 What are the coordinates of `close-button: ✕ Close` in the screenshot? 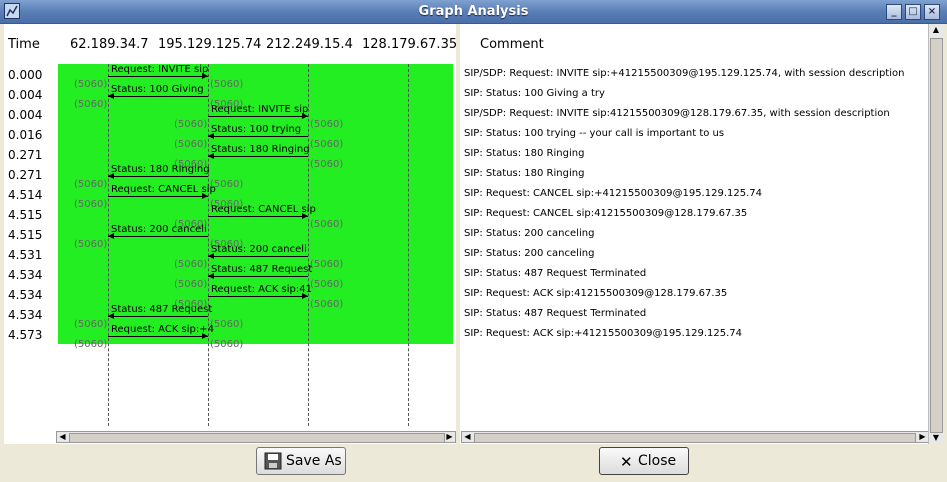 It's located at (644, 461).